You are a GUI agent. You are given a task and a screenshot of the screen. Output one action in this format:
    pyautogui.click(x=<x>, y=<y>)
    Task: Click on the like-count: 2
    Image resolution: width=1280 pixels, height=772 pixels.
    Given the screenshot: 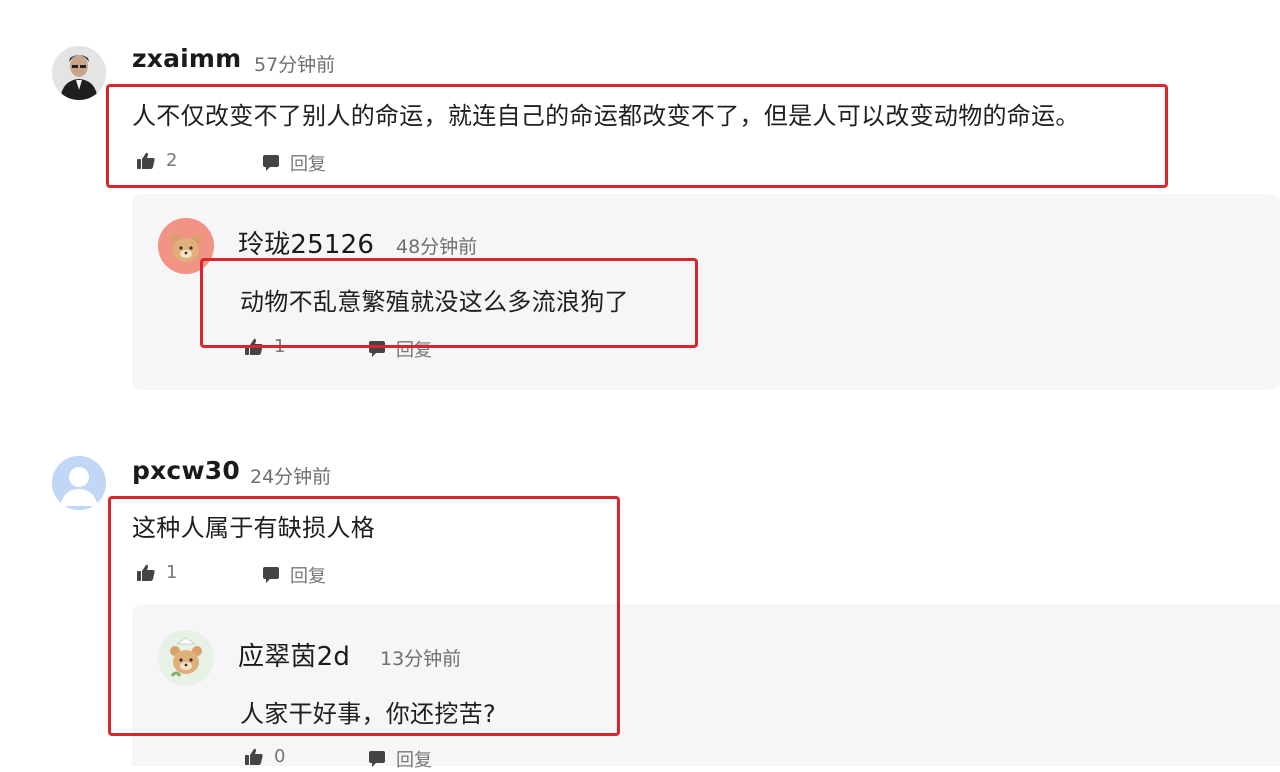 What is the action you would take?
    pyautogui.click(x=172, y=160)
    